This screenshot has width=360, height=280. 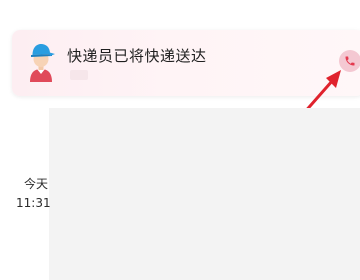 What do you see at coordinates (79, 75) in the screenshot?
I see `notification-subtext` at bounding box center [79, 75].